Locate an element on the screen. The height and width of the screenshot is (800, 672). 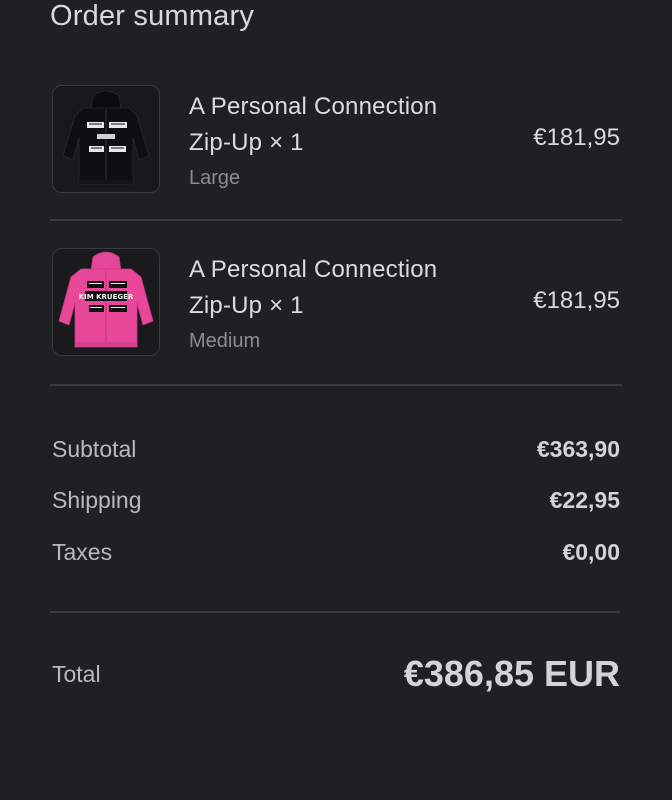
shipping-row: Shipping €22,95 is located at coordinates (336, 500).